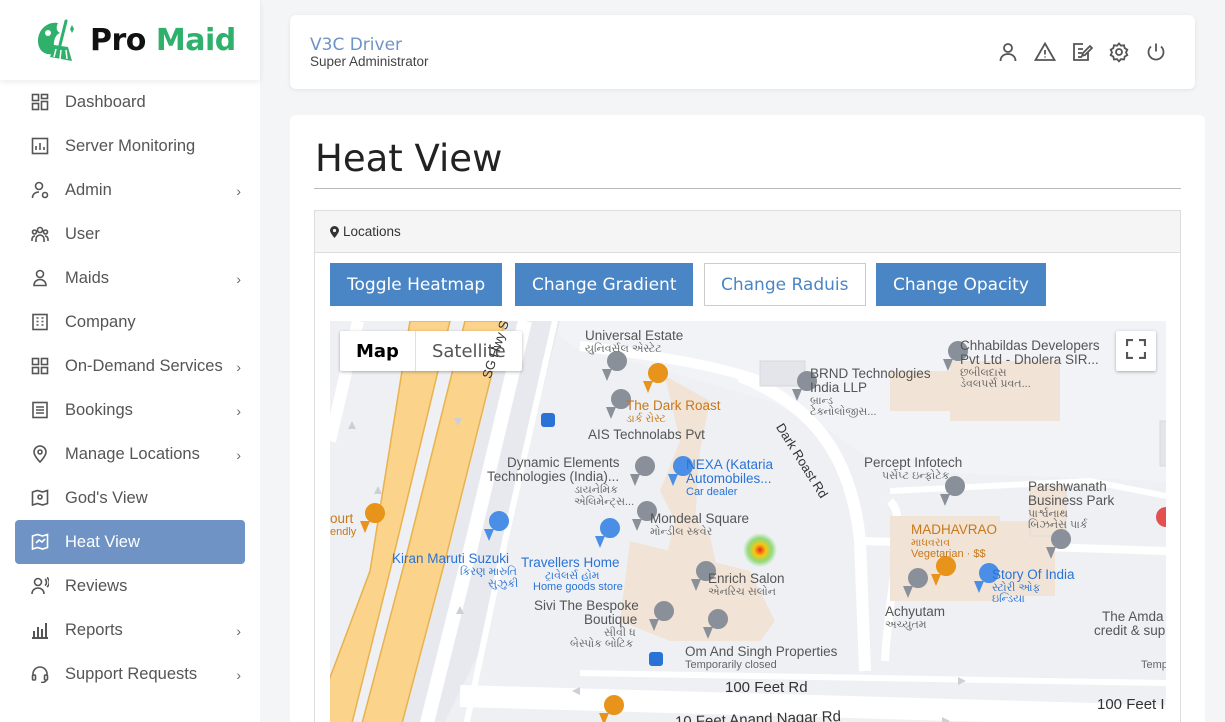  What do you see at coordinates (611, 619) in the screenshot?
I see `map-label: Boutique` at bounding box center [611, 619].